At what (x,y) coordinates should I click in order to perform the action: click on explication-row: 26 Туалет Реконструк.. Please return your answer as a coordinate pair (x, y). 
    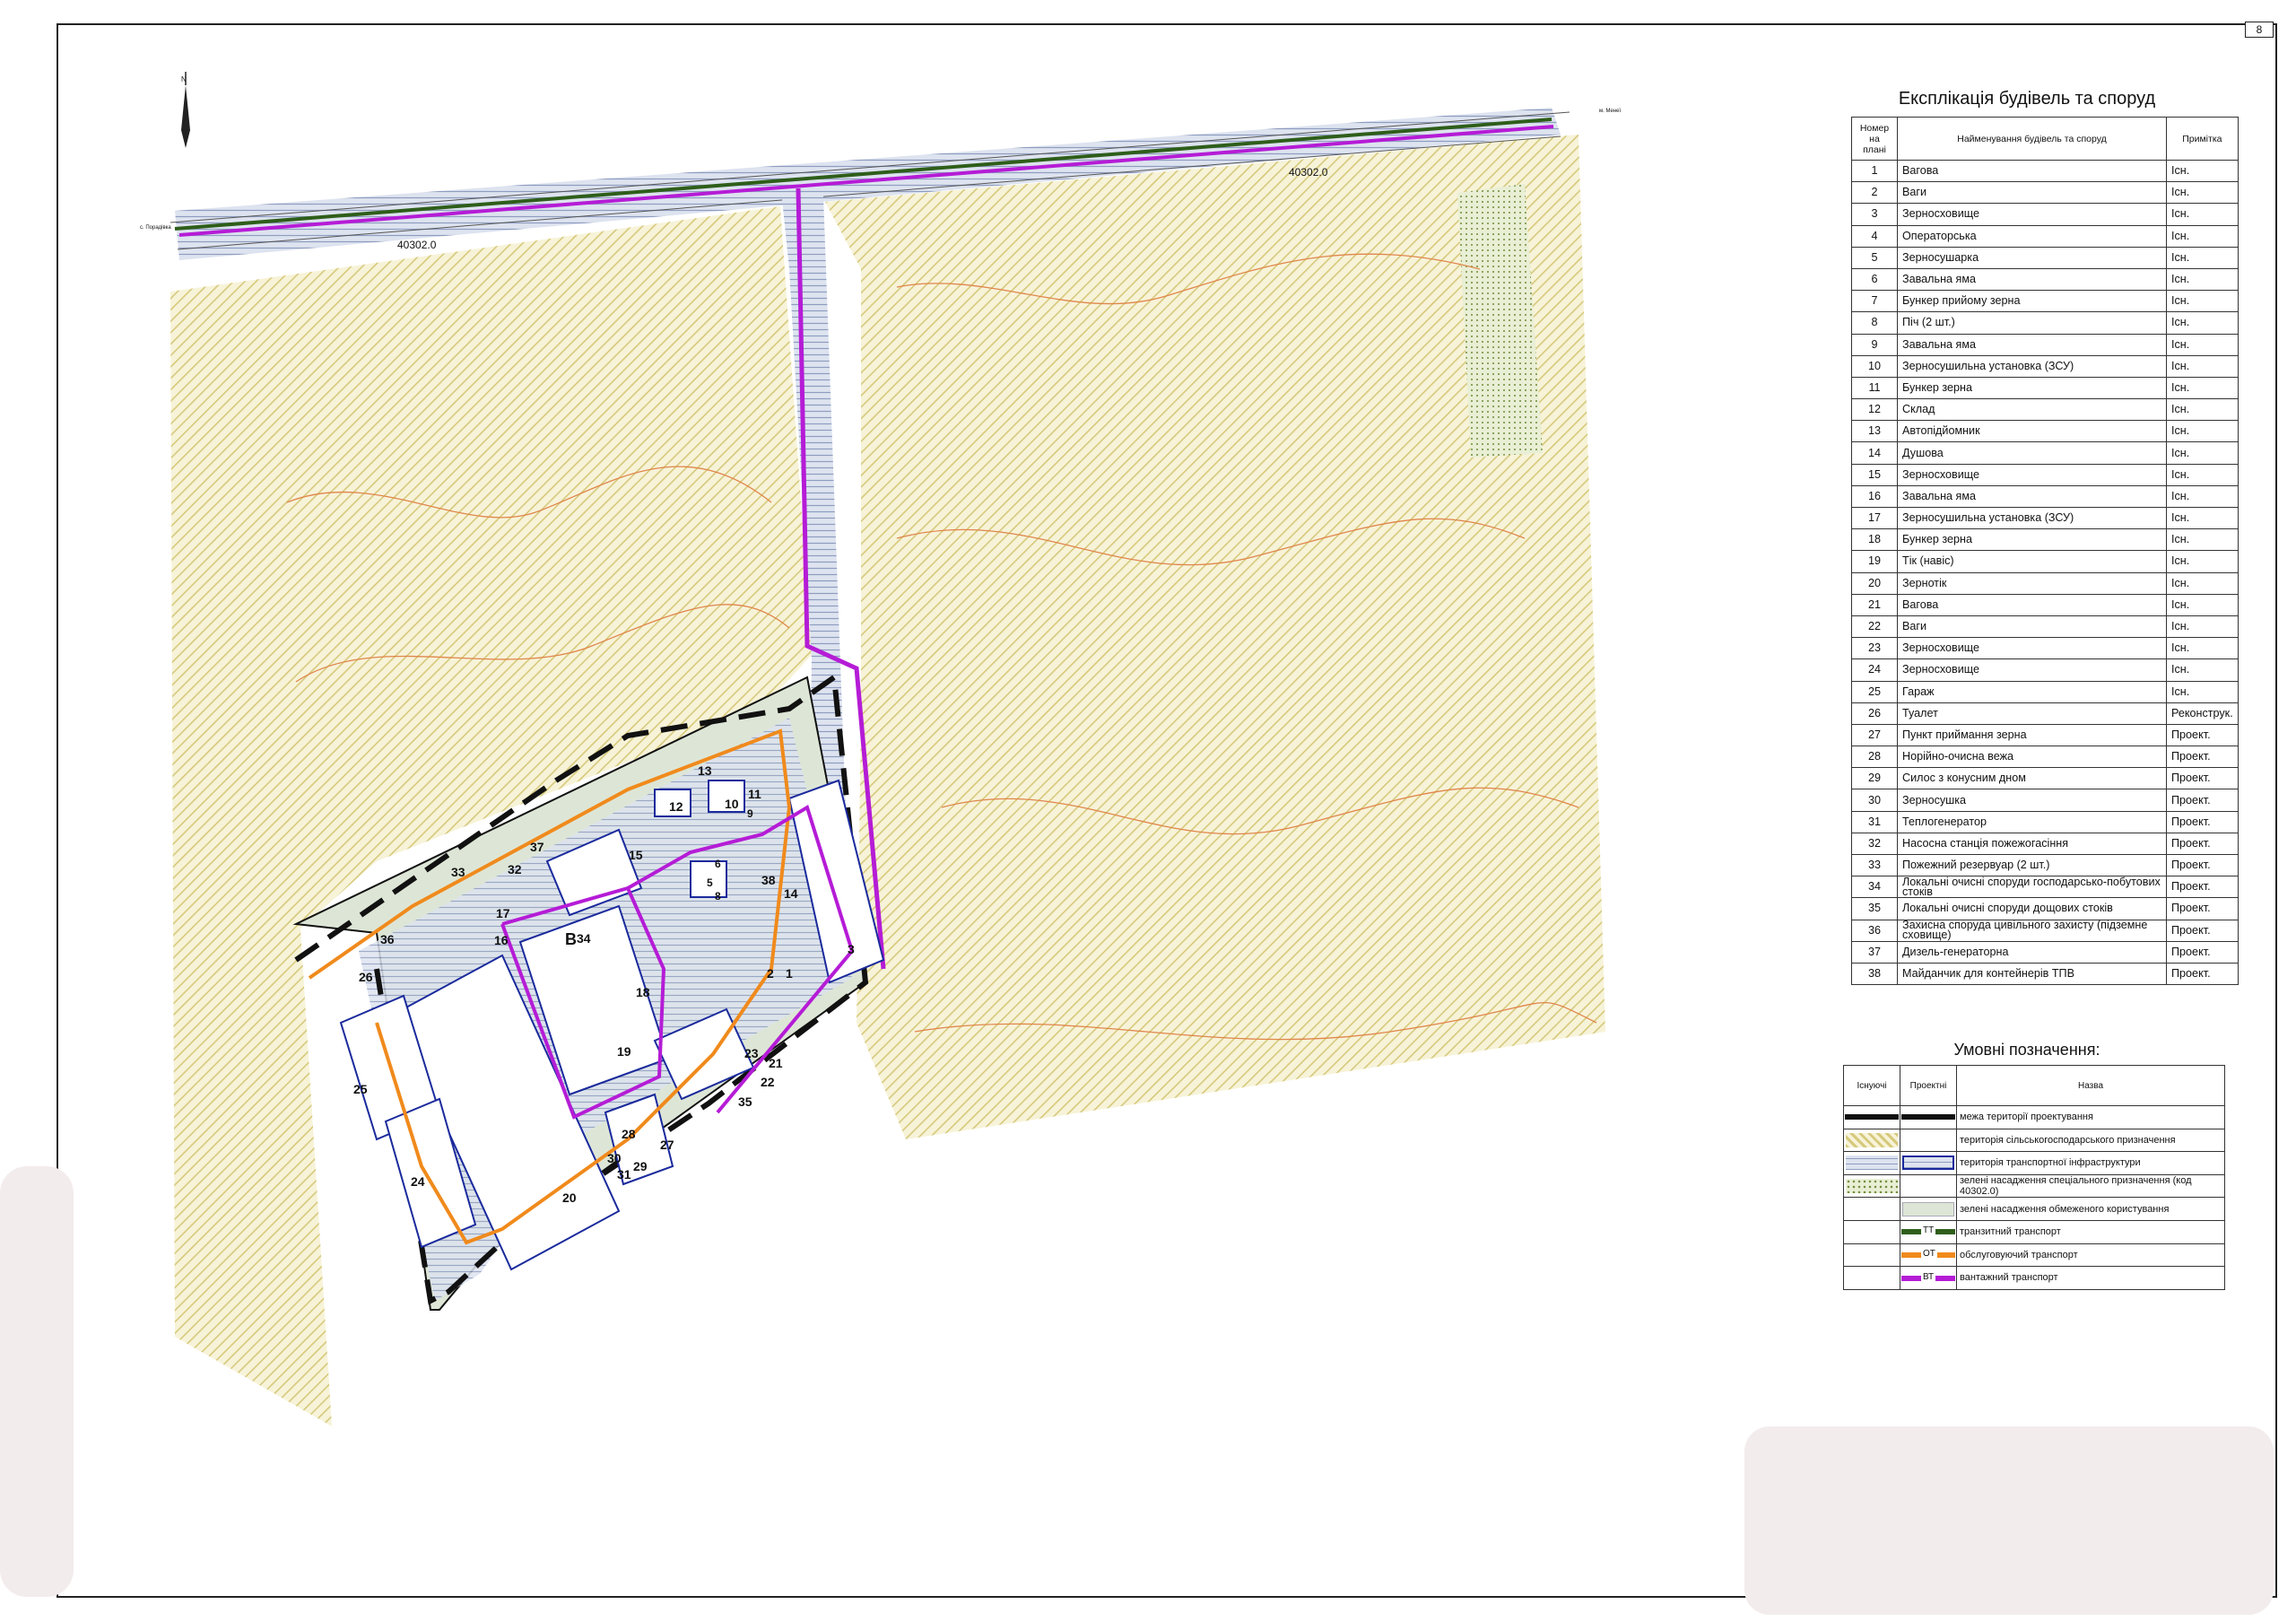
    Looking at the image, I should click on (2045, 714).